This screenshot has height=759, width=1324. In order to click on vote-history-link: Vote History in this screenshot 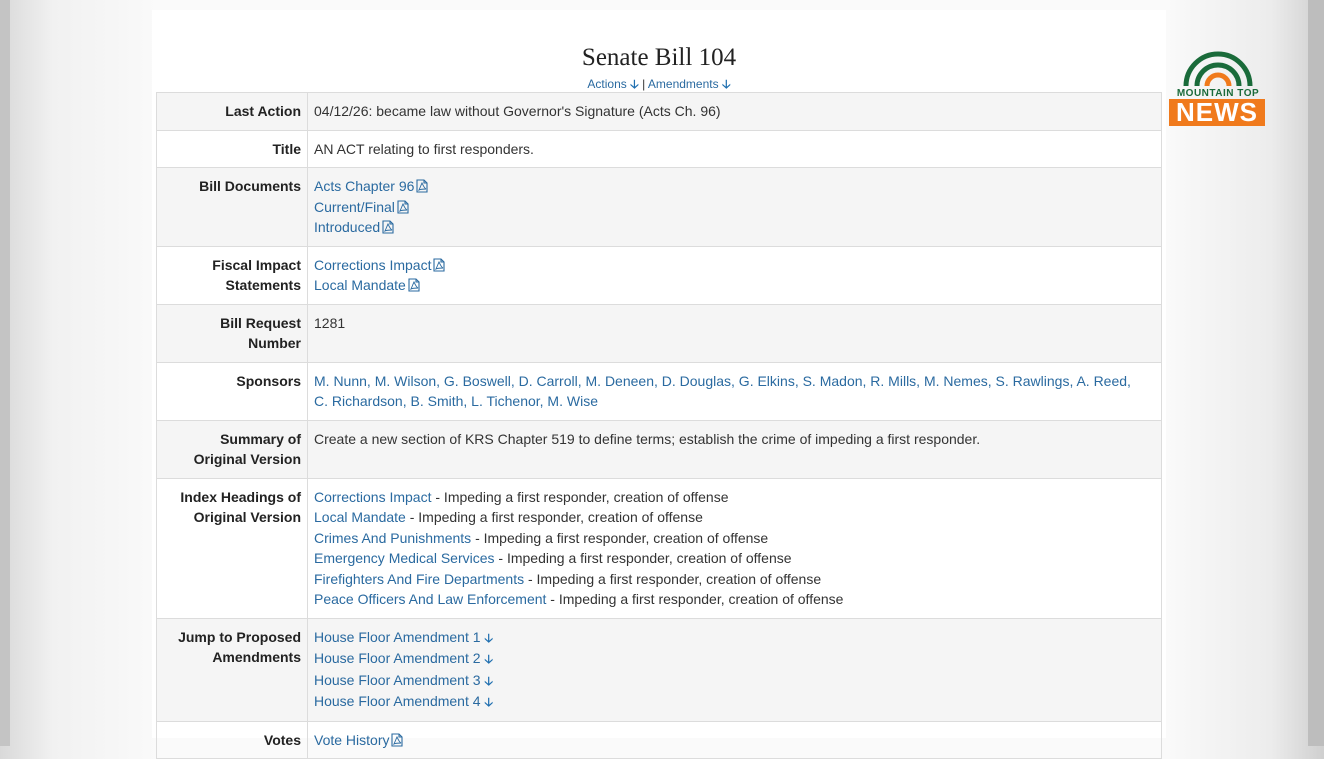, I will do `click(359, 739)`.